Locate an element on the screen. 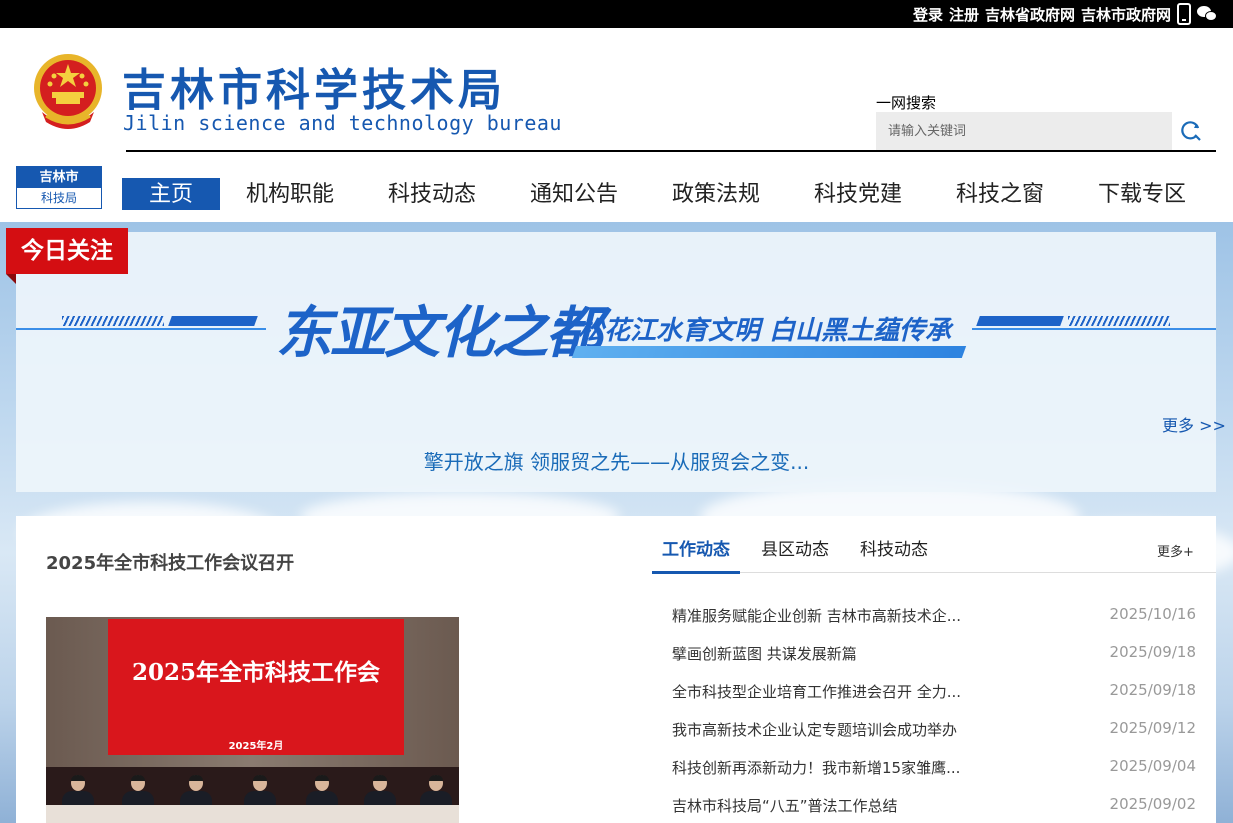 The height and width of the screenshot is (823, 1233). badge-city: 吉林市 is located at coordinates (59, 177).